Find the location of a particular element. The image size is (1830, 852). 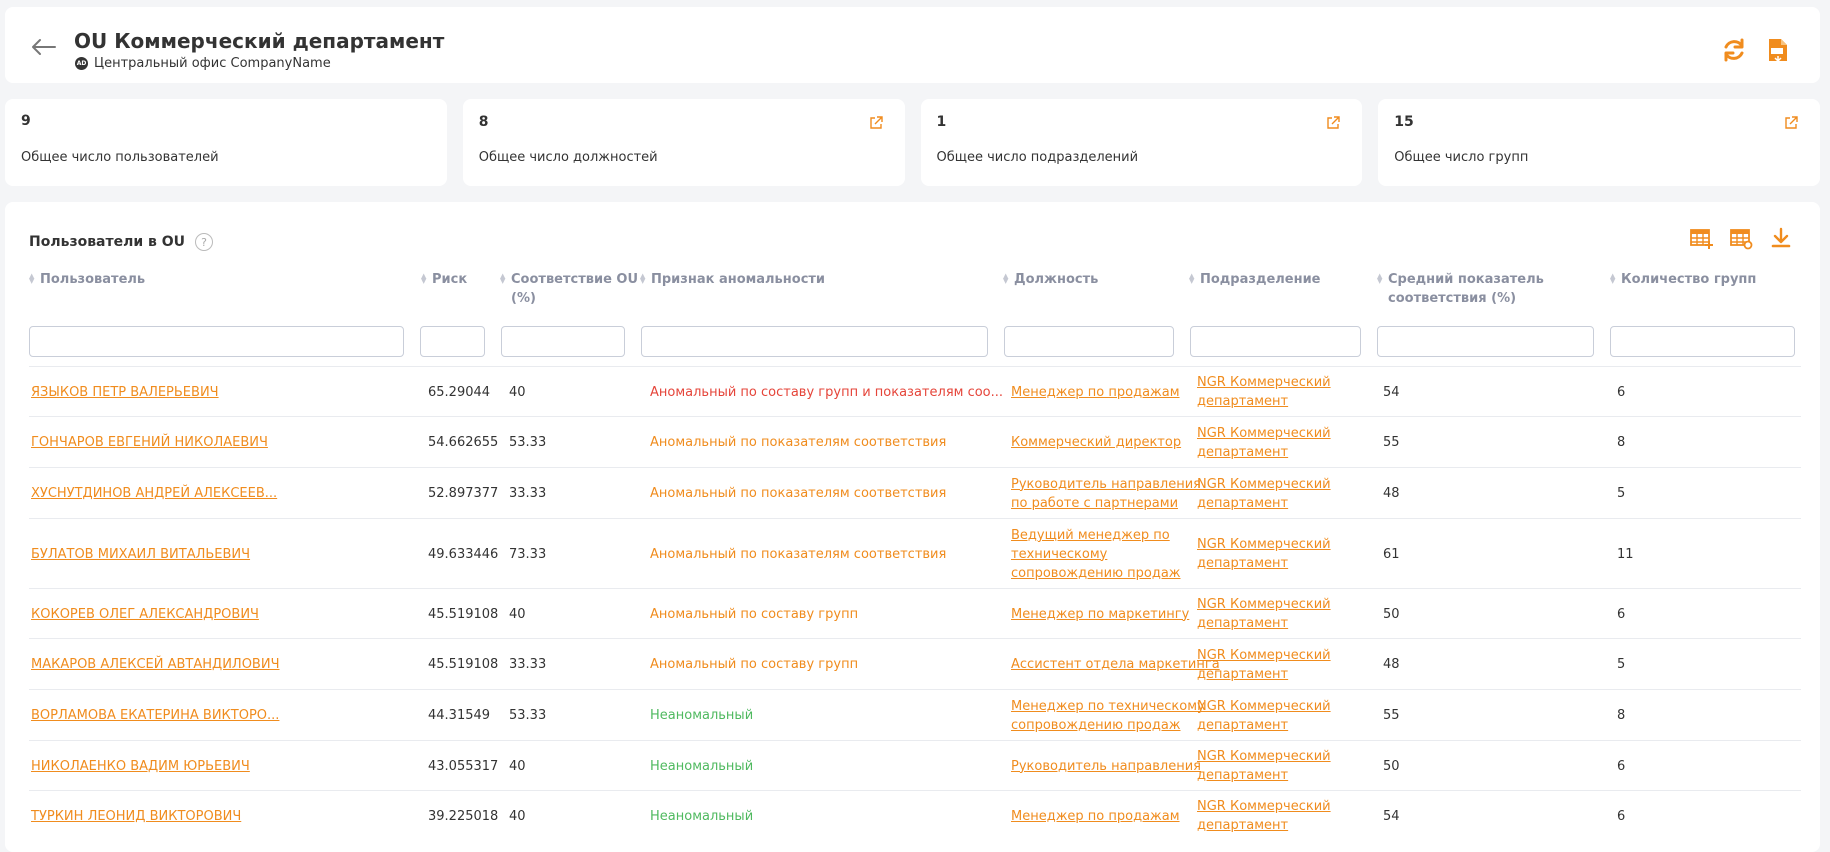

download-icon is located at coordinates (1781, 238).